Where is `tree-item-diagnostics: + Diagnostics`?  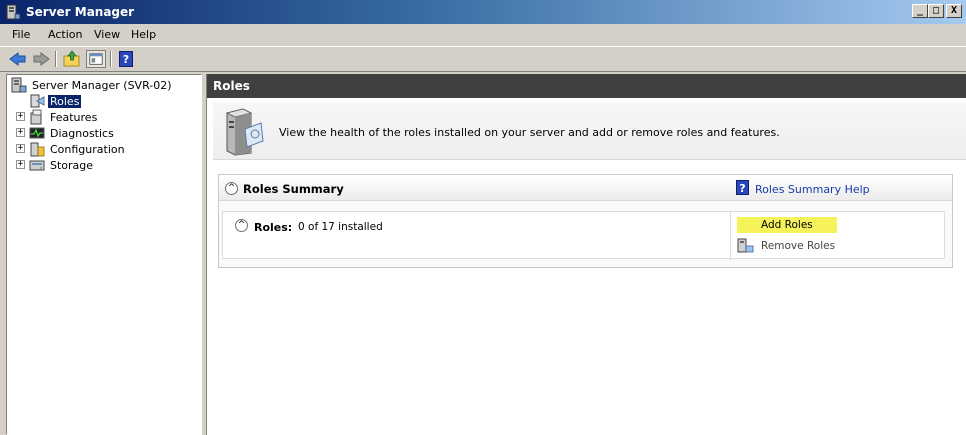
tree-item-diagnostics: + Diagnostics is located at coordinates (66, 133).